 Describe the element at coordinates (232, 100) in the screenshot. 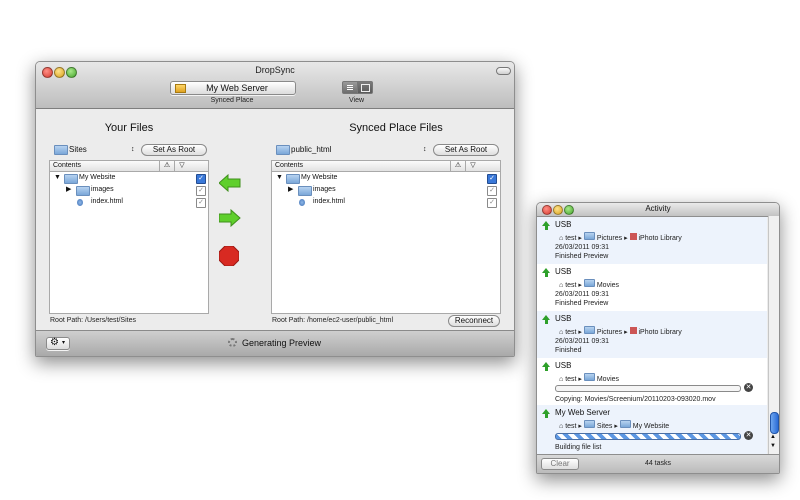

I see `synced-place-label: Synced Place` at that location.